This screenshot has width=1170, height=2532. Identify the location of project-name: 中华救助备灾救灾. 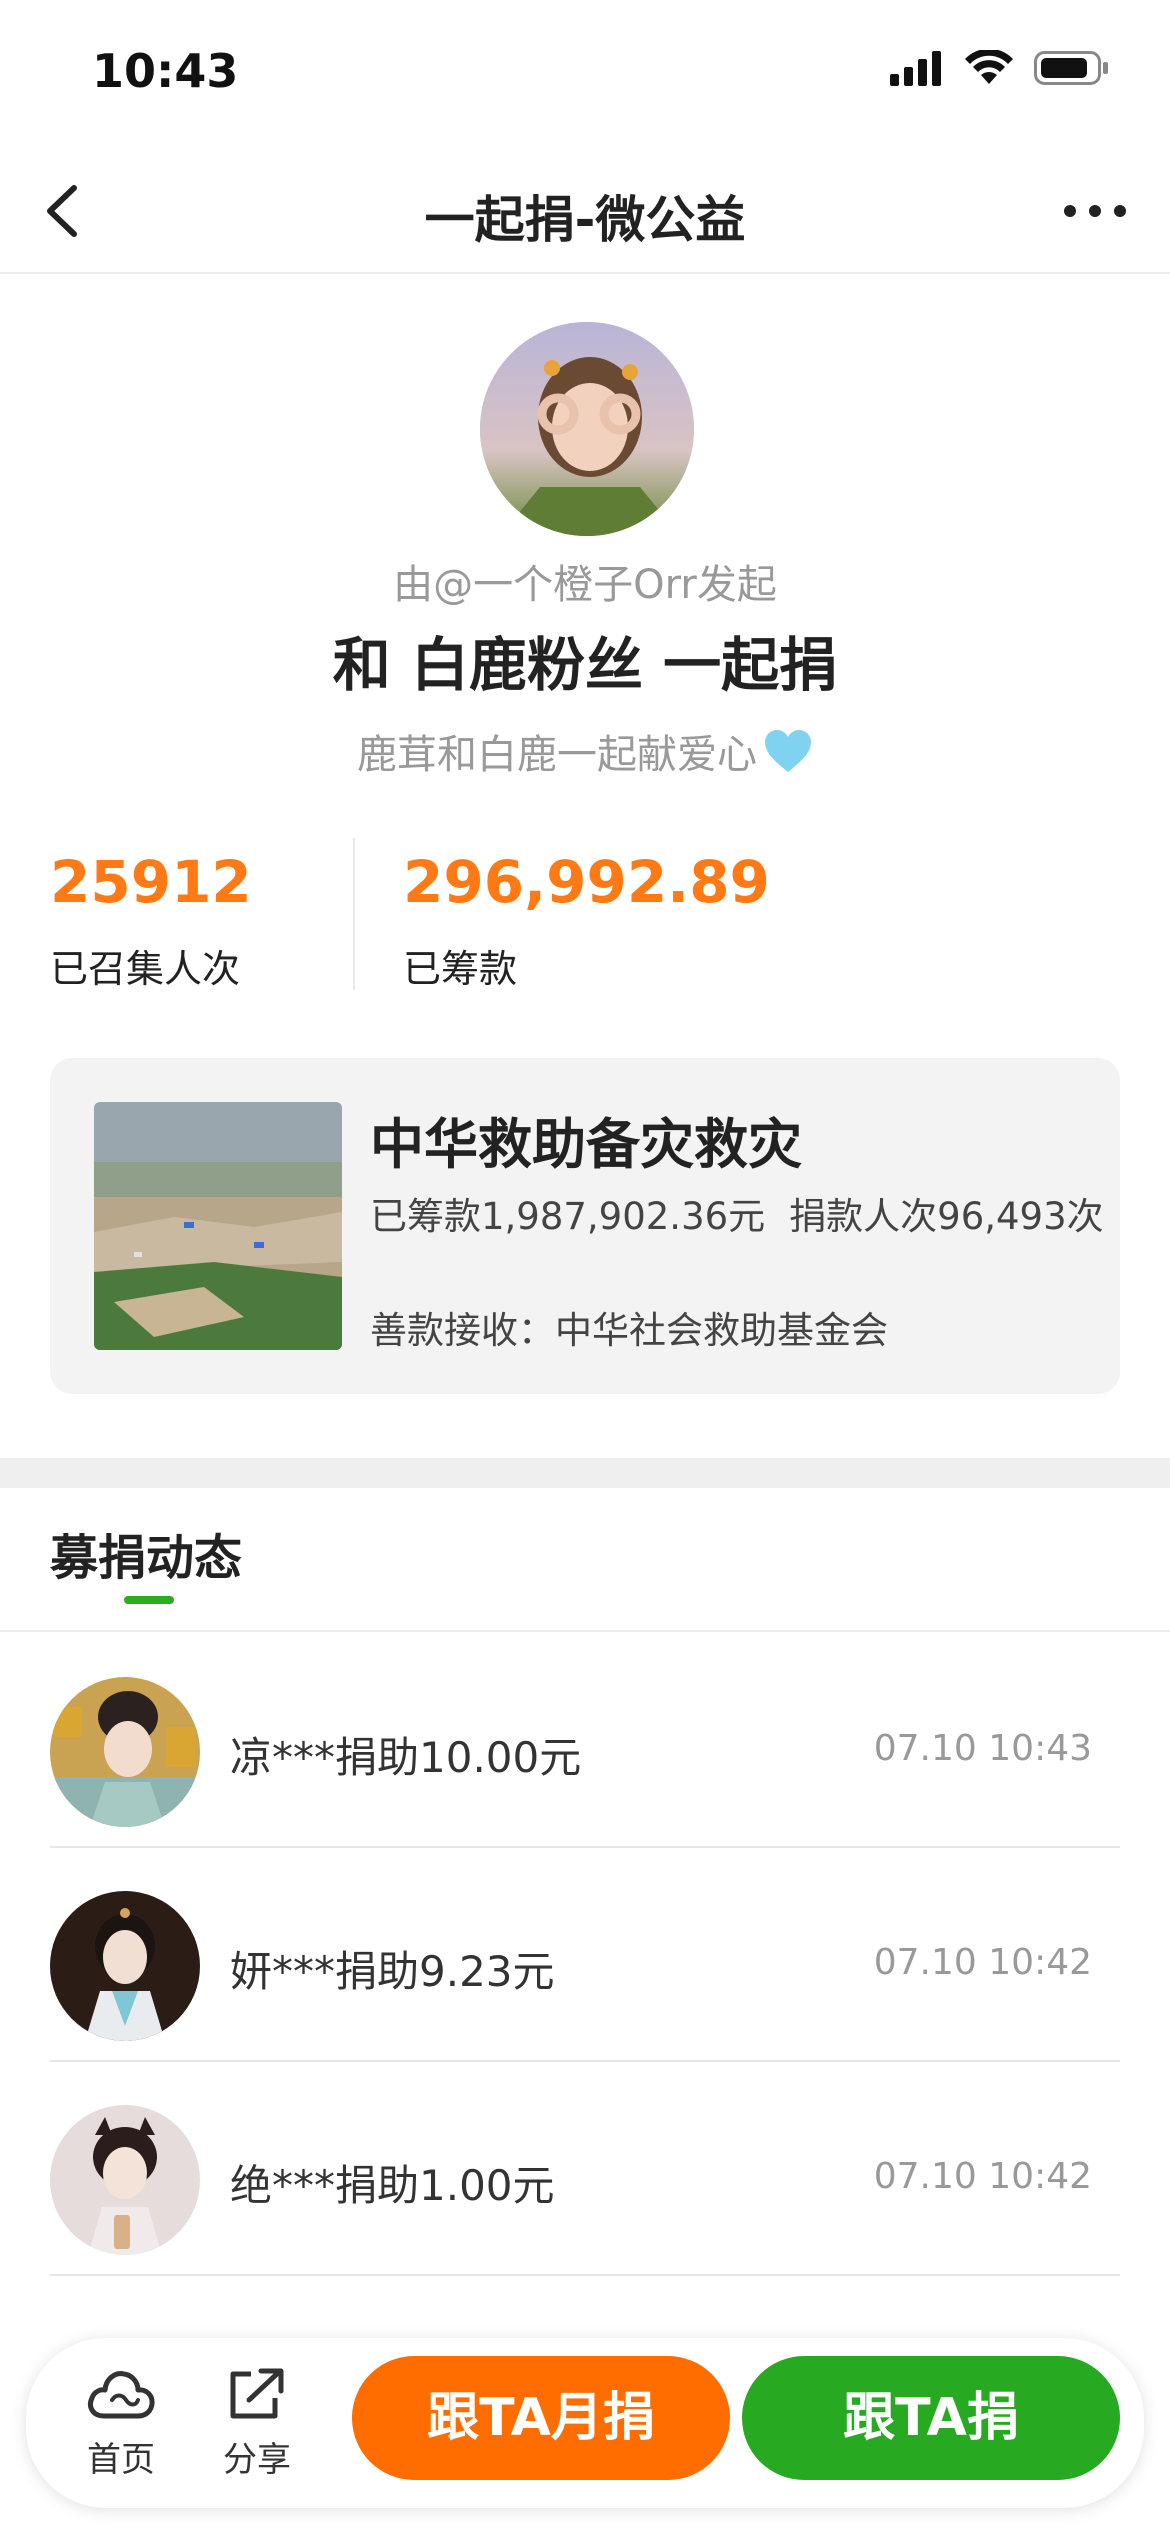
(586, 1144).